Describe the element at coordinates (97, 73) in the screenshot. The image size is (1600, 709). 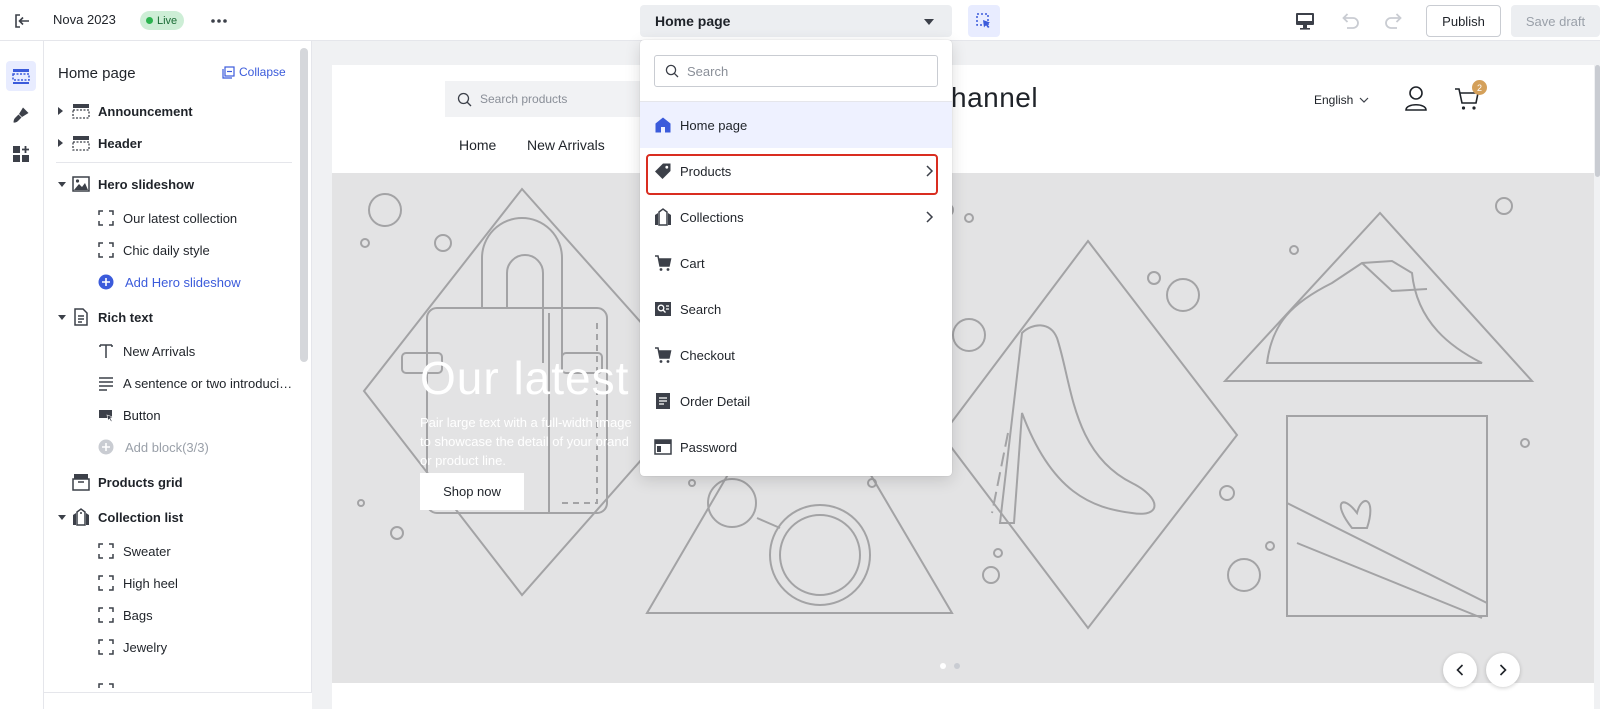
I see `sidebar-title: Home page` at that location.